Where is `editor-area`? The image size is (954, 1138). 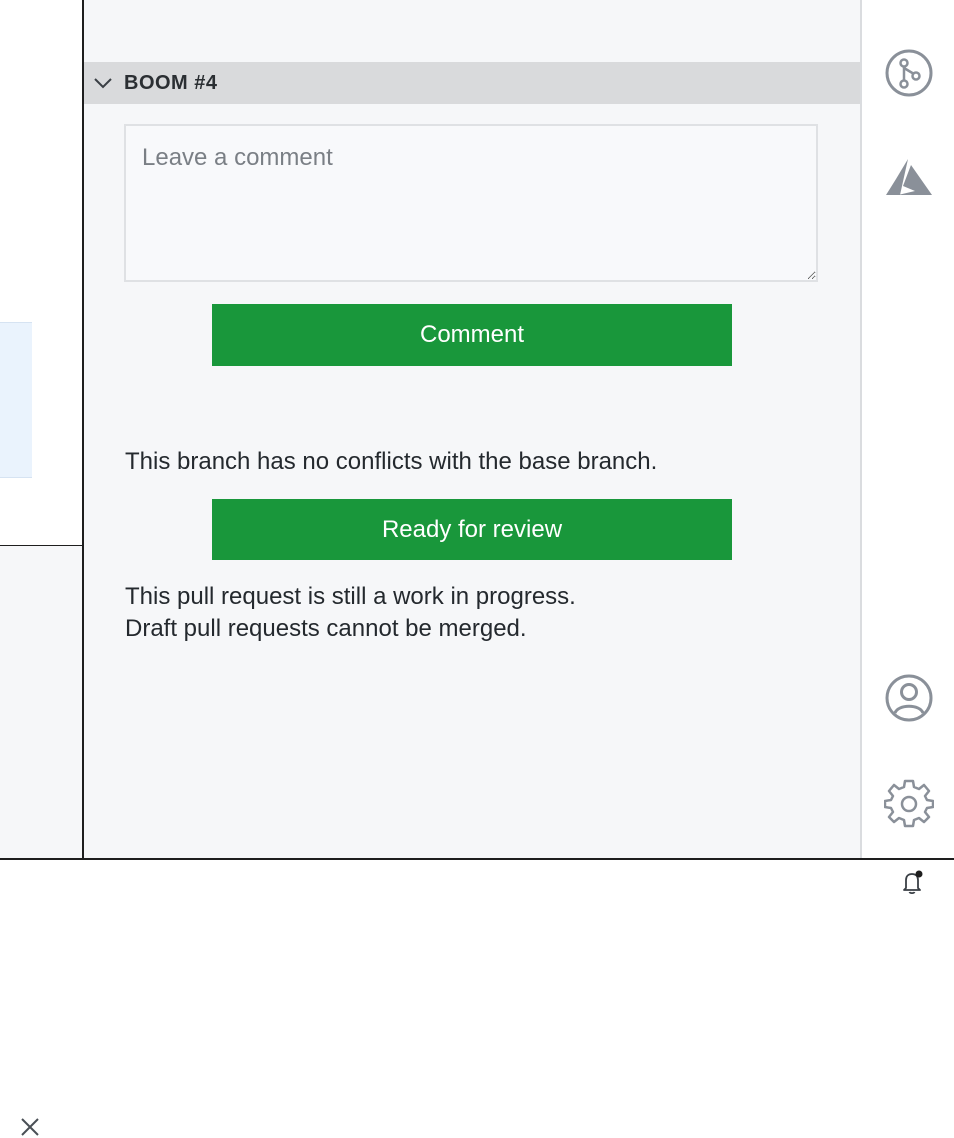
editor-area is located at coordinates (41, 568).